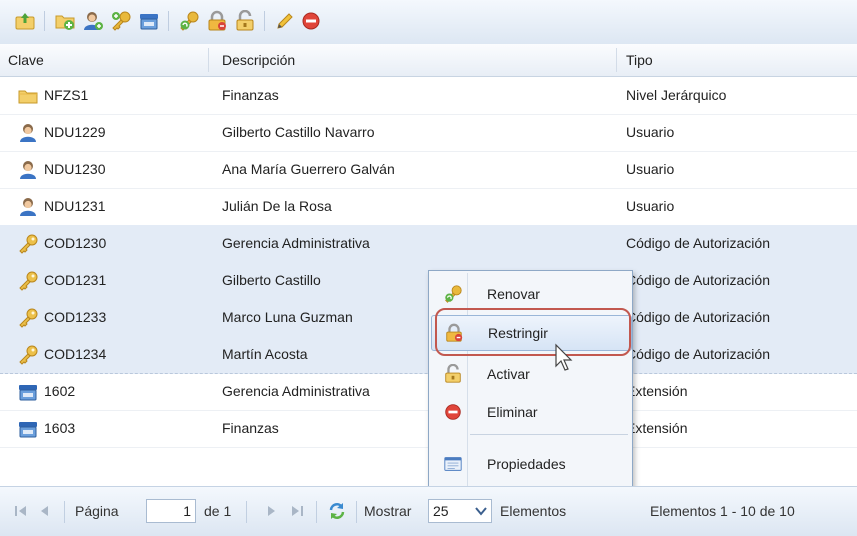  I want to click on refresh-icon, so click(337, 511).